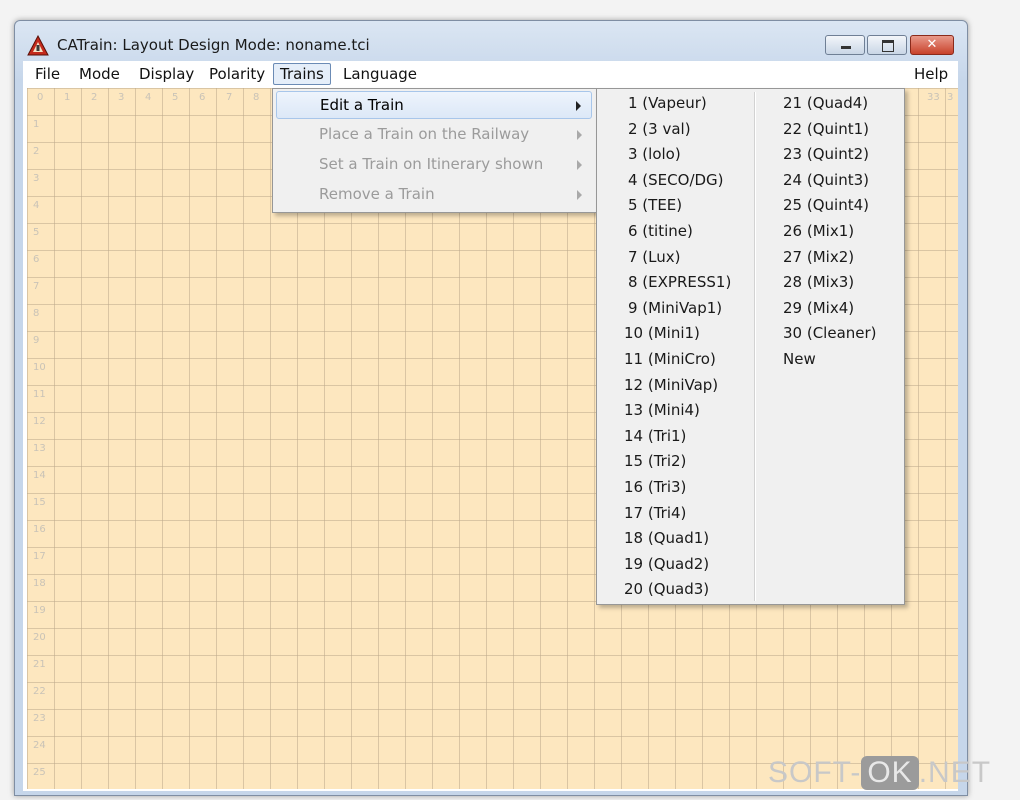  What do you see at coordinates (826, 157) in the screenshot?
I see `submenu-item-train: 23 (Quint2)` at bounding box center [826, 157].